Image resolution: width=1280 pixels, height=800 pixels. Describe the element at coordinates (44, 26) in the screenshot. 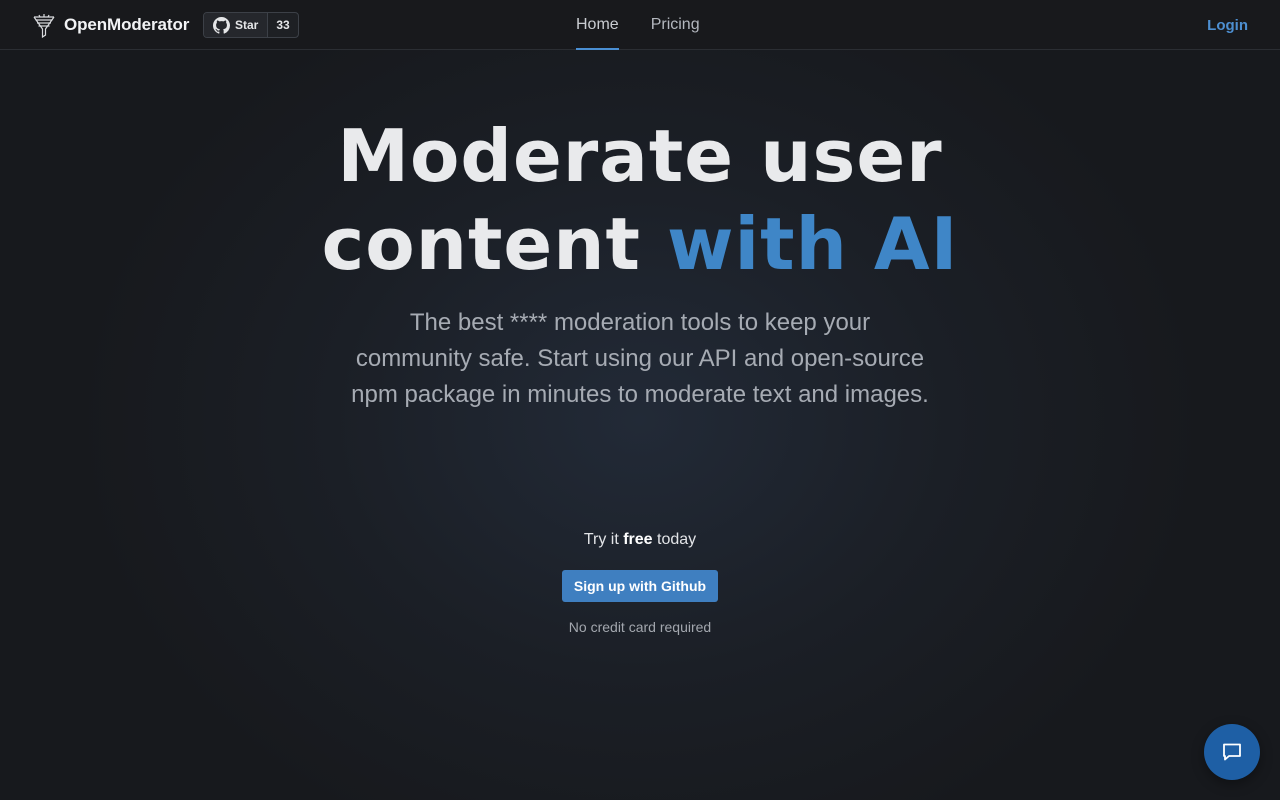

I see `funnel-logo-icon` at that location.